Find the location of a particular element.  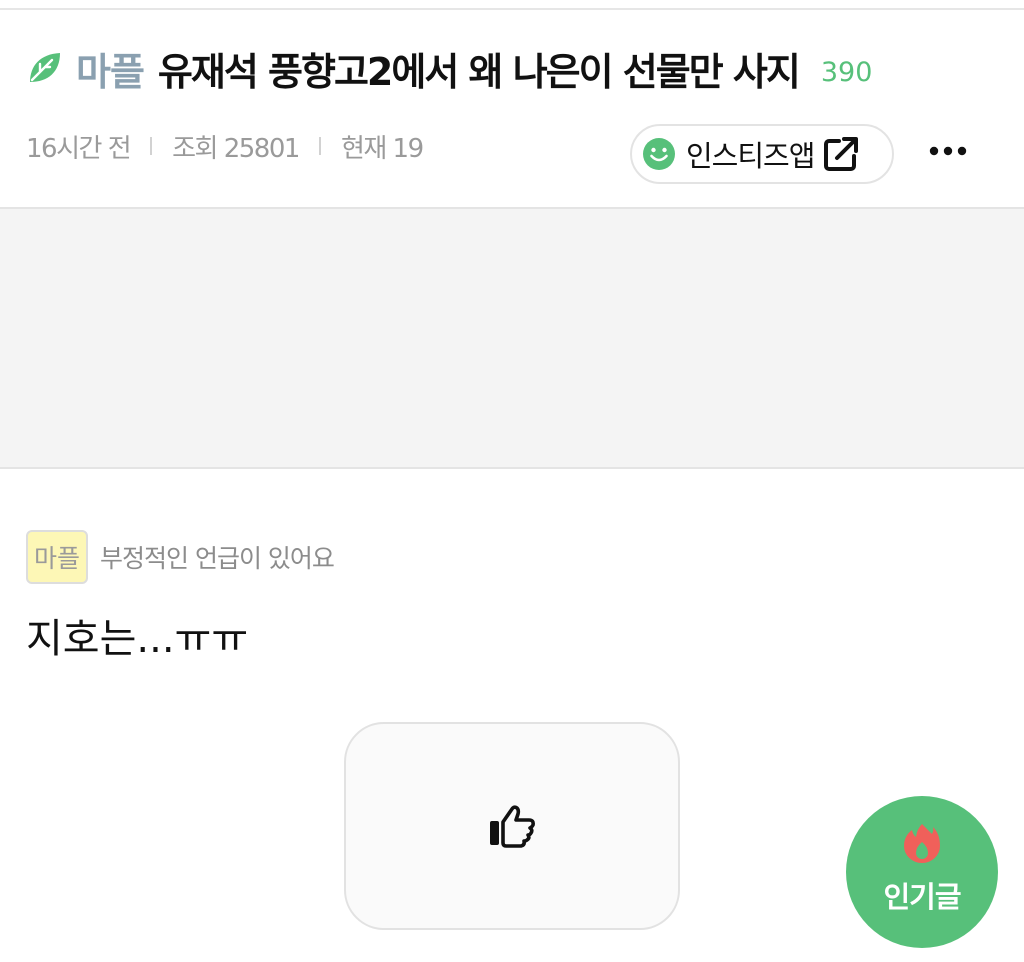

comment-count: 390 is located at coordinates (847, 72).